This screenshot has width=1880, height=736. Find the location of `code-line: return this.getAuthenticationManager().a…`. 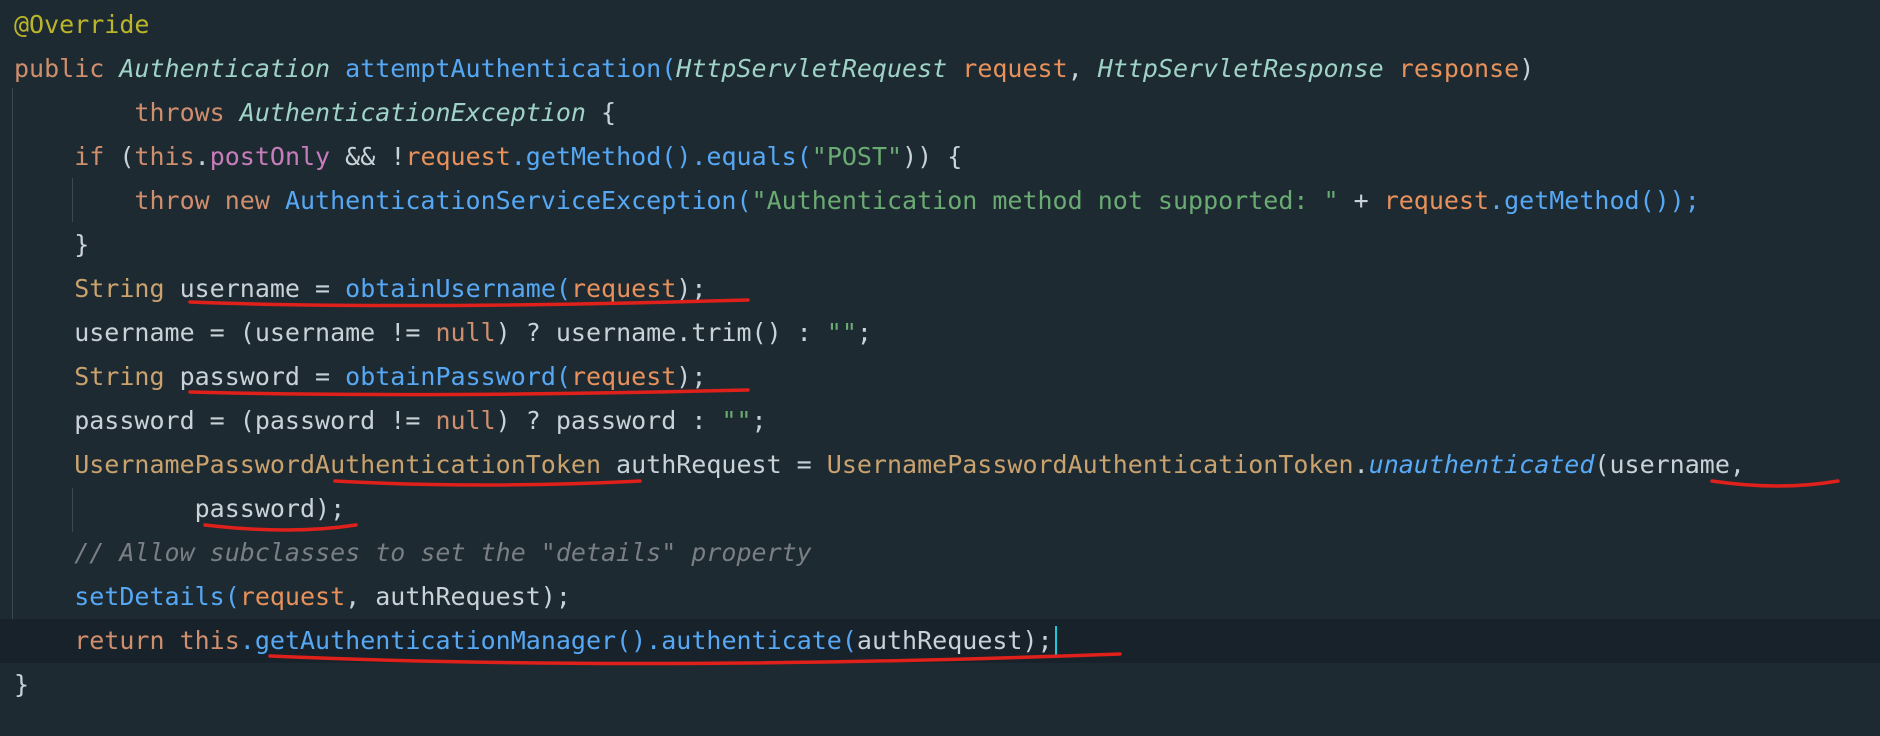

code-line: return this.getAuthenticationManager().a… is located at coordinates (940, 641).